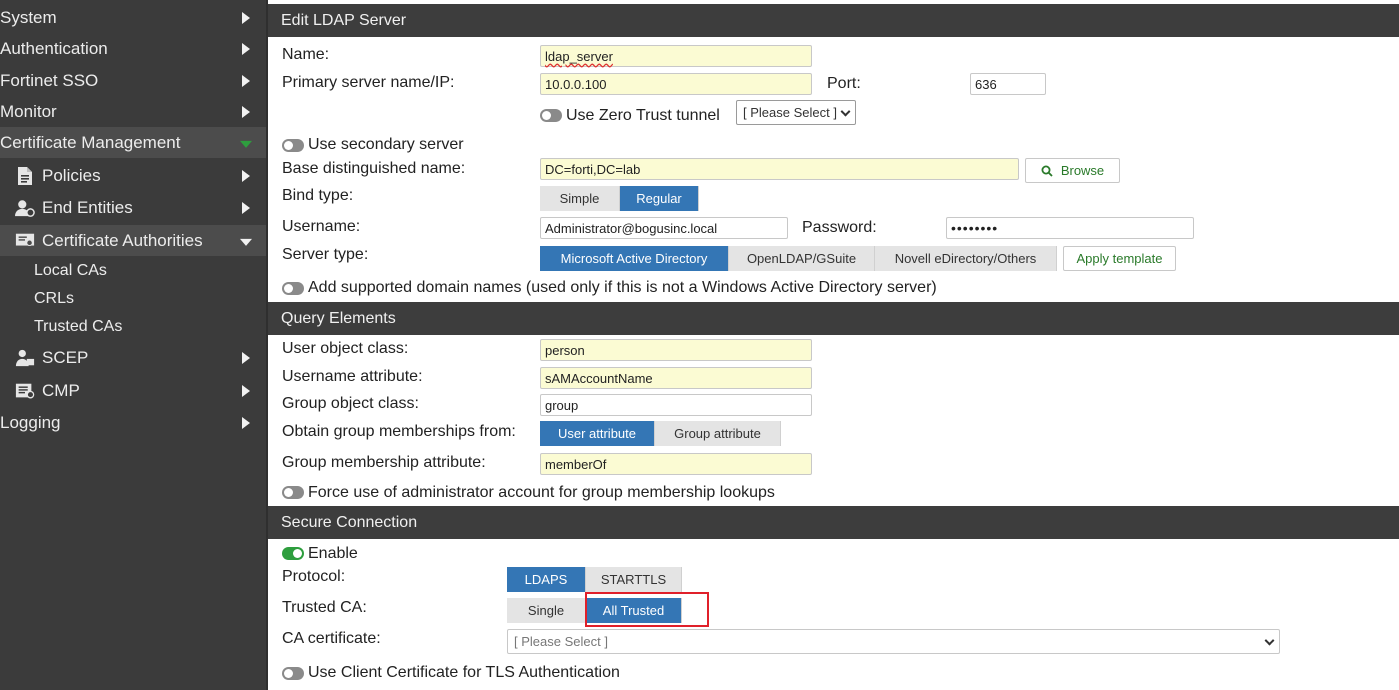 The height and width of the screenshot is (690, 1399). Describe the element at coordinates (133, 17) in the screenshot. I see `sidebar-item-system: System` at that location.